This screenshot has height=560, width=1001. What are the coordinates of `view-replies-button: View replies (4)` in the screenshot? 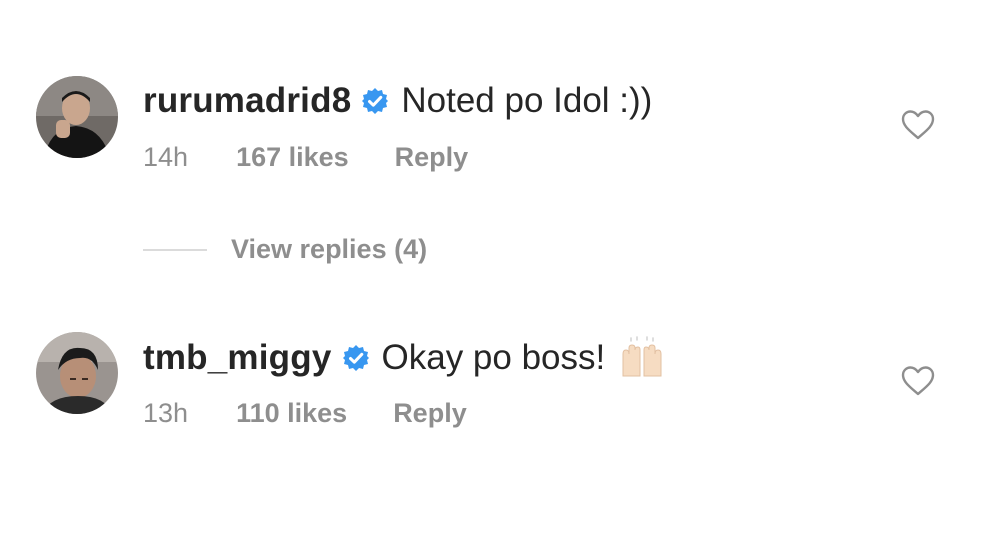 It's located at (285, 249).